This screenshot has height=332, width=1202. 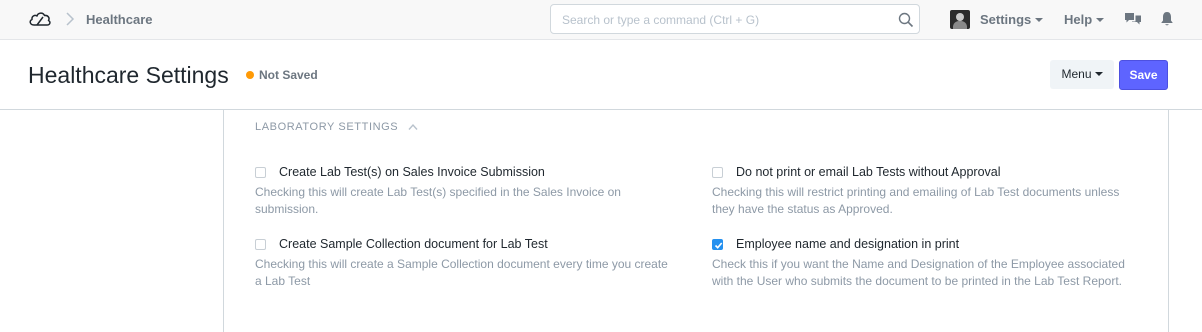 I want to click on status-badge: Not Saved, so click(x=282, y=75).